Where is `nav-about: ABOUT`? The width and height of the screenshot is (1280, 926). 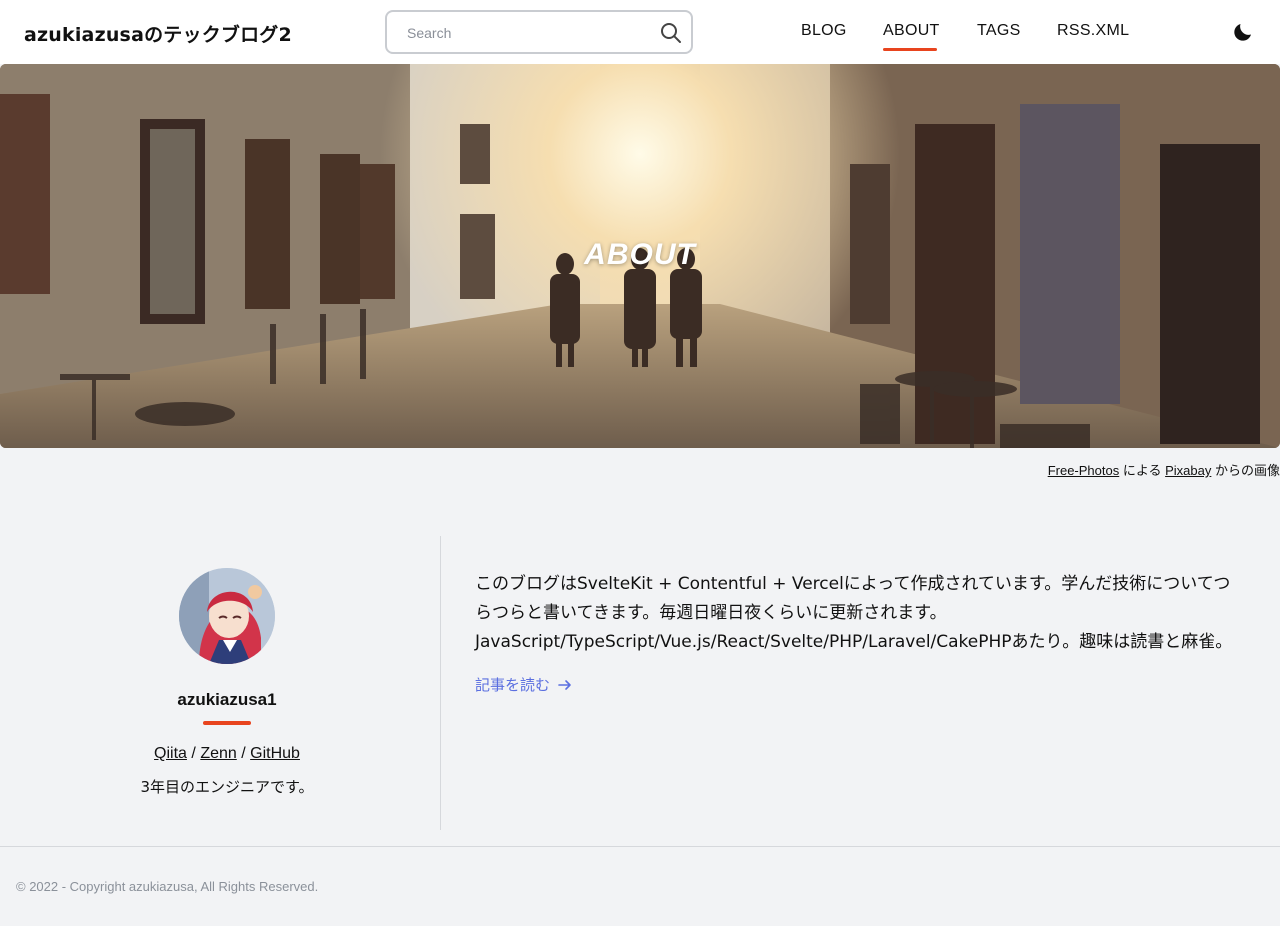 nav-about: ABOUT is located at coordinates (911, 31).